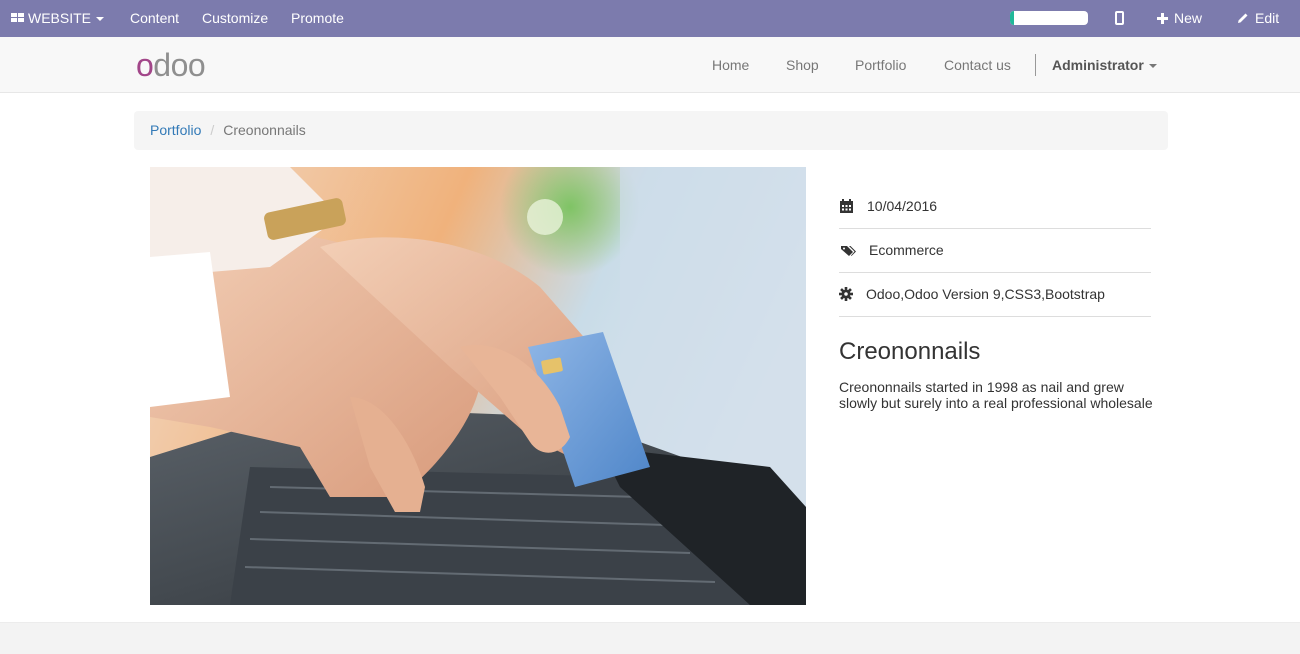 Image resolution: width=1300 pixels, height=654 pixels. I want to click on plus-icon, so click(1162, 18).